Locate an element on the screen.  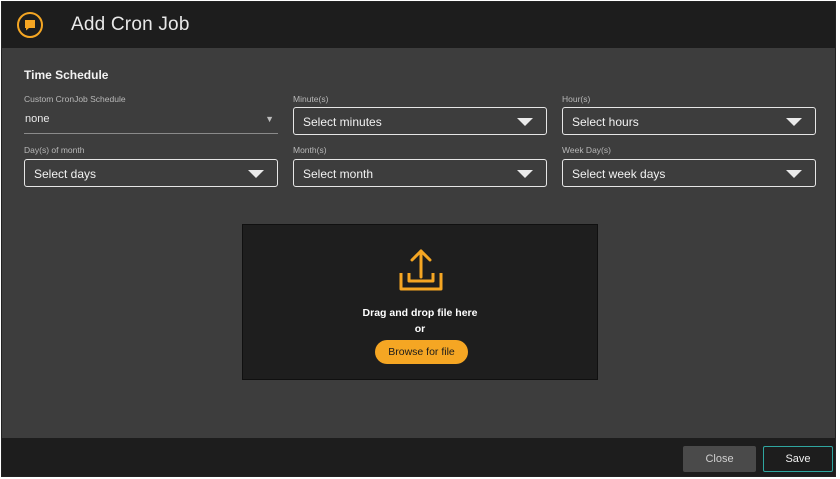
custom-schedule-value: none is located at coordinates (37, 119).